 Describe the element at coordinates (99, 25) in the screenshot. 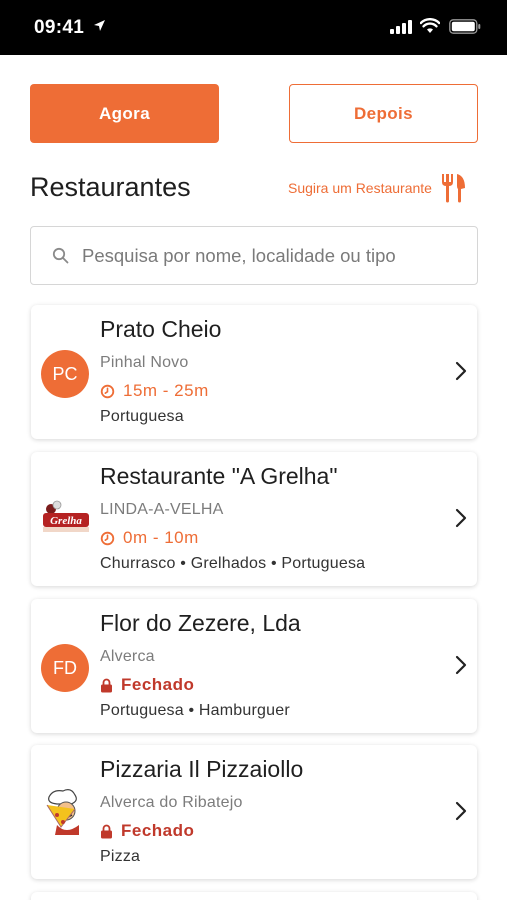

I see `location-arrow-icon` at that location.